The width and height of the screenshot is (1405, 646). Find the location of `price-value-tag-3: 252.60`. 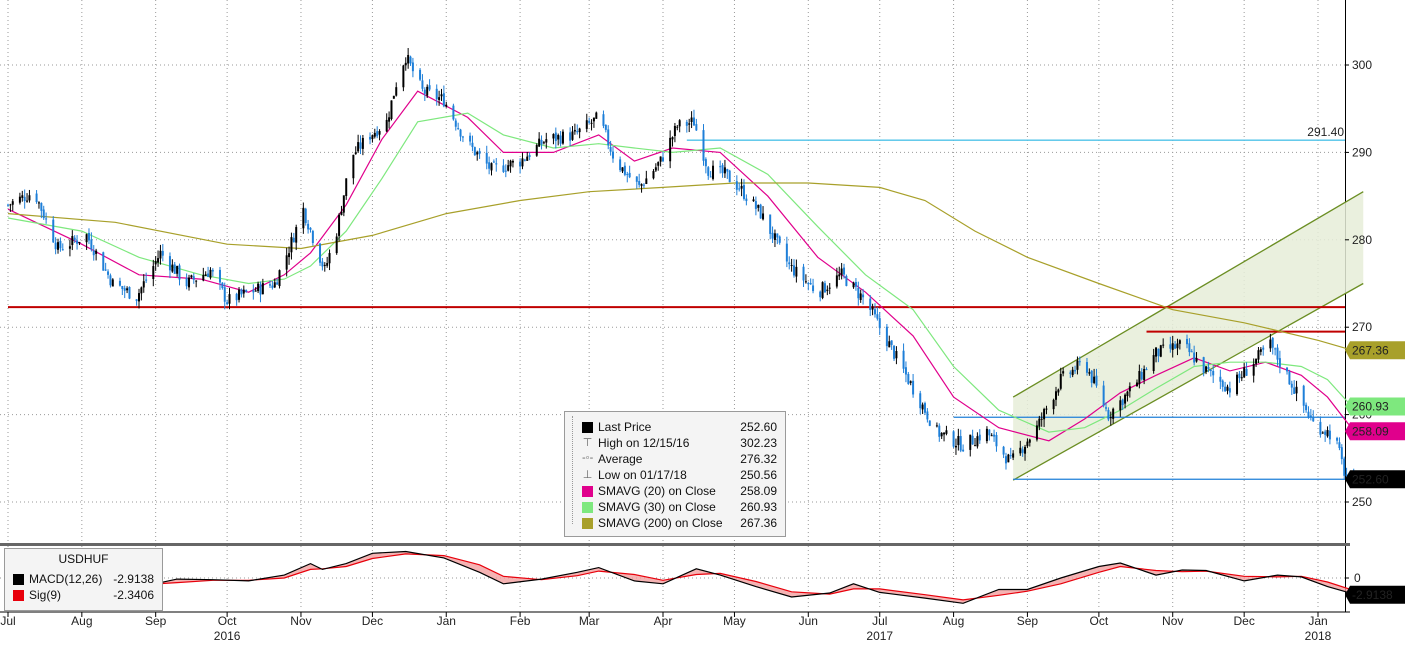

price-value-tag-3: 252.60 is located at coordinates (1375, 479).